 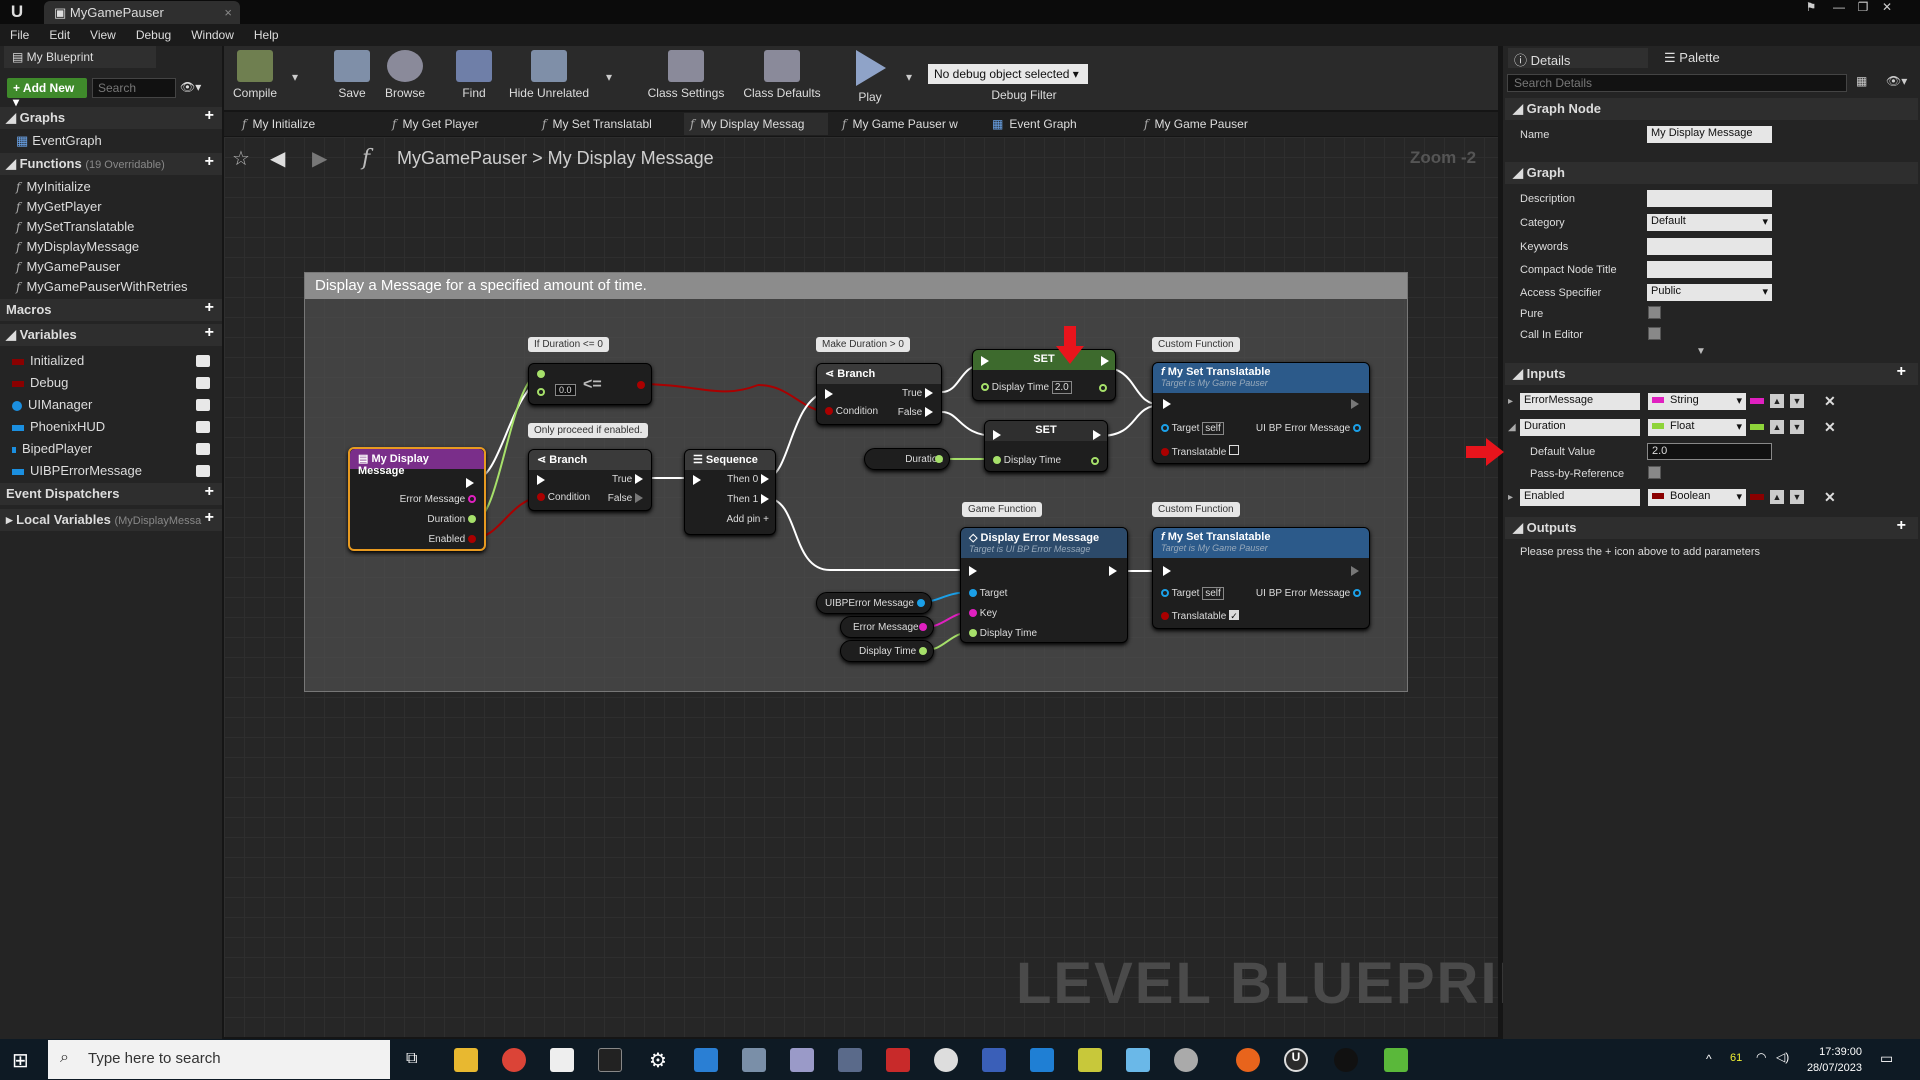 I want to click on notification-icon: ⚑, so click(x=1811, y=8).